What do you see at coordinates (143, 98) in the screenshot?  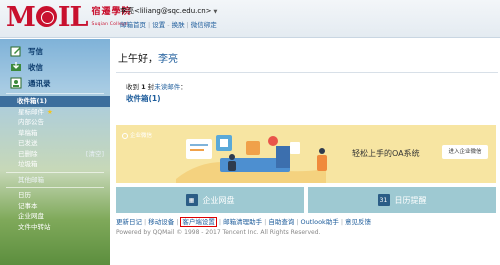 I see `inbox-link: 收件箱(1)` at bounding box center [143, 98].